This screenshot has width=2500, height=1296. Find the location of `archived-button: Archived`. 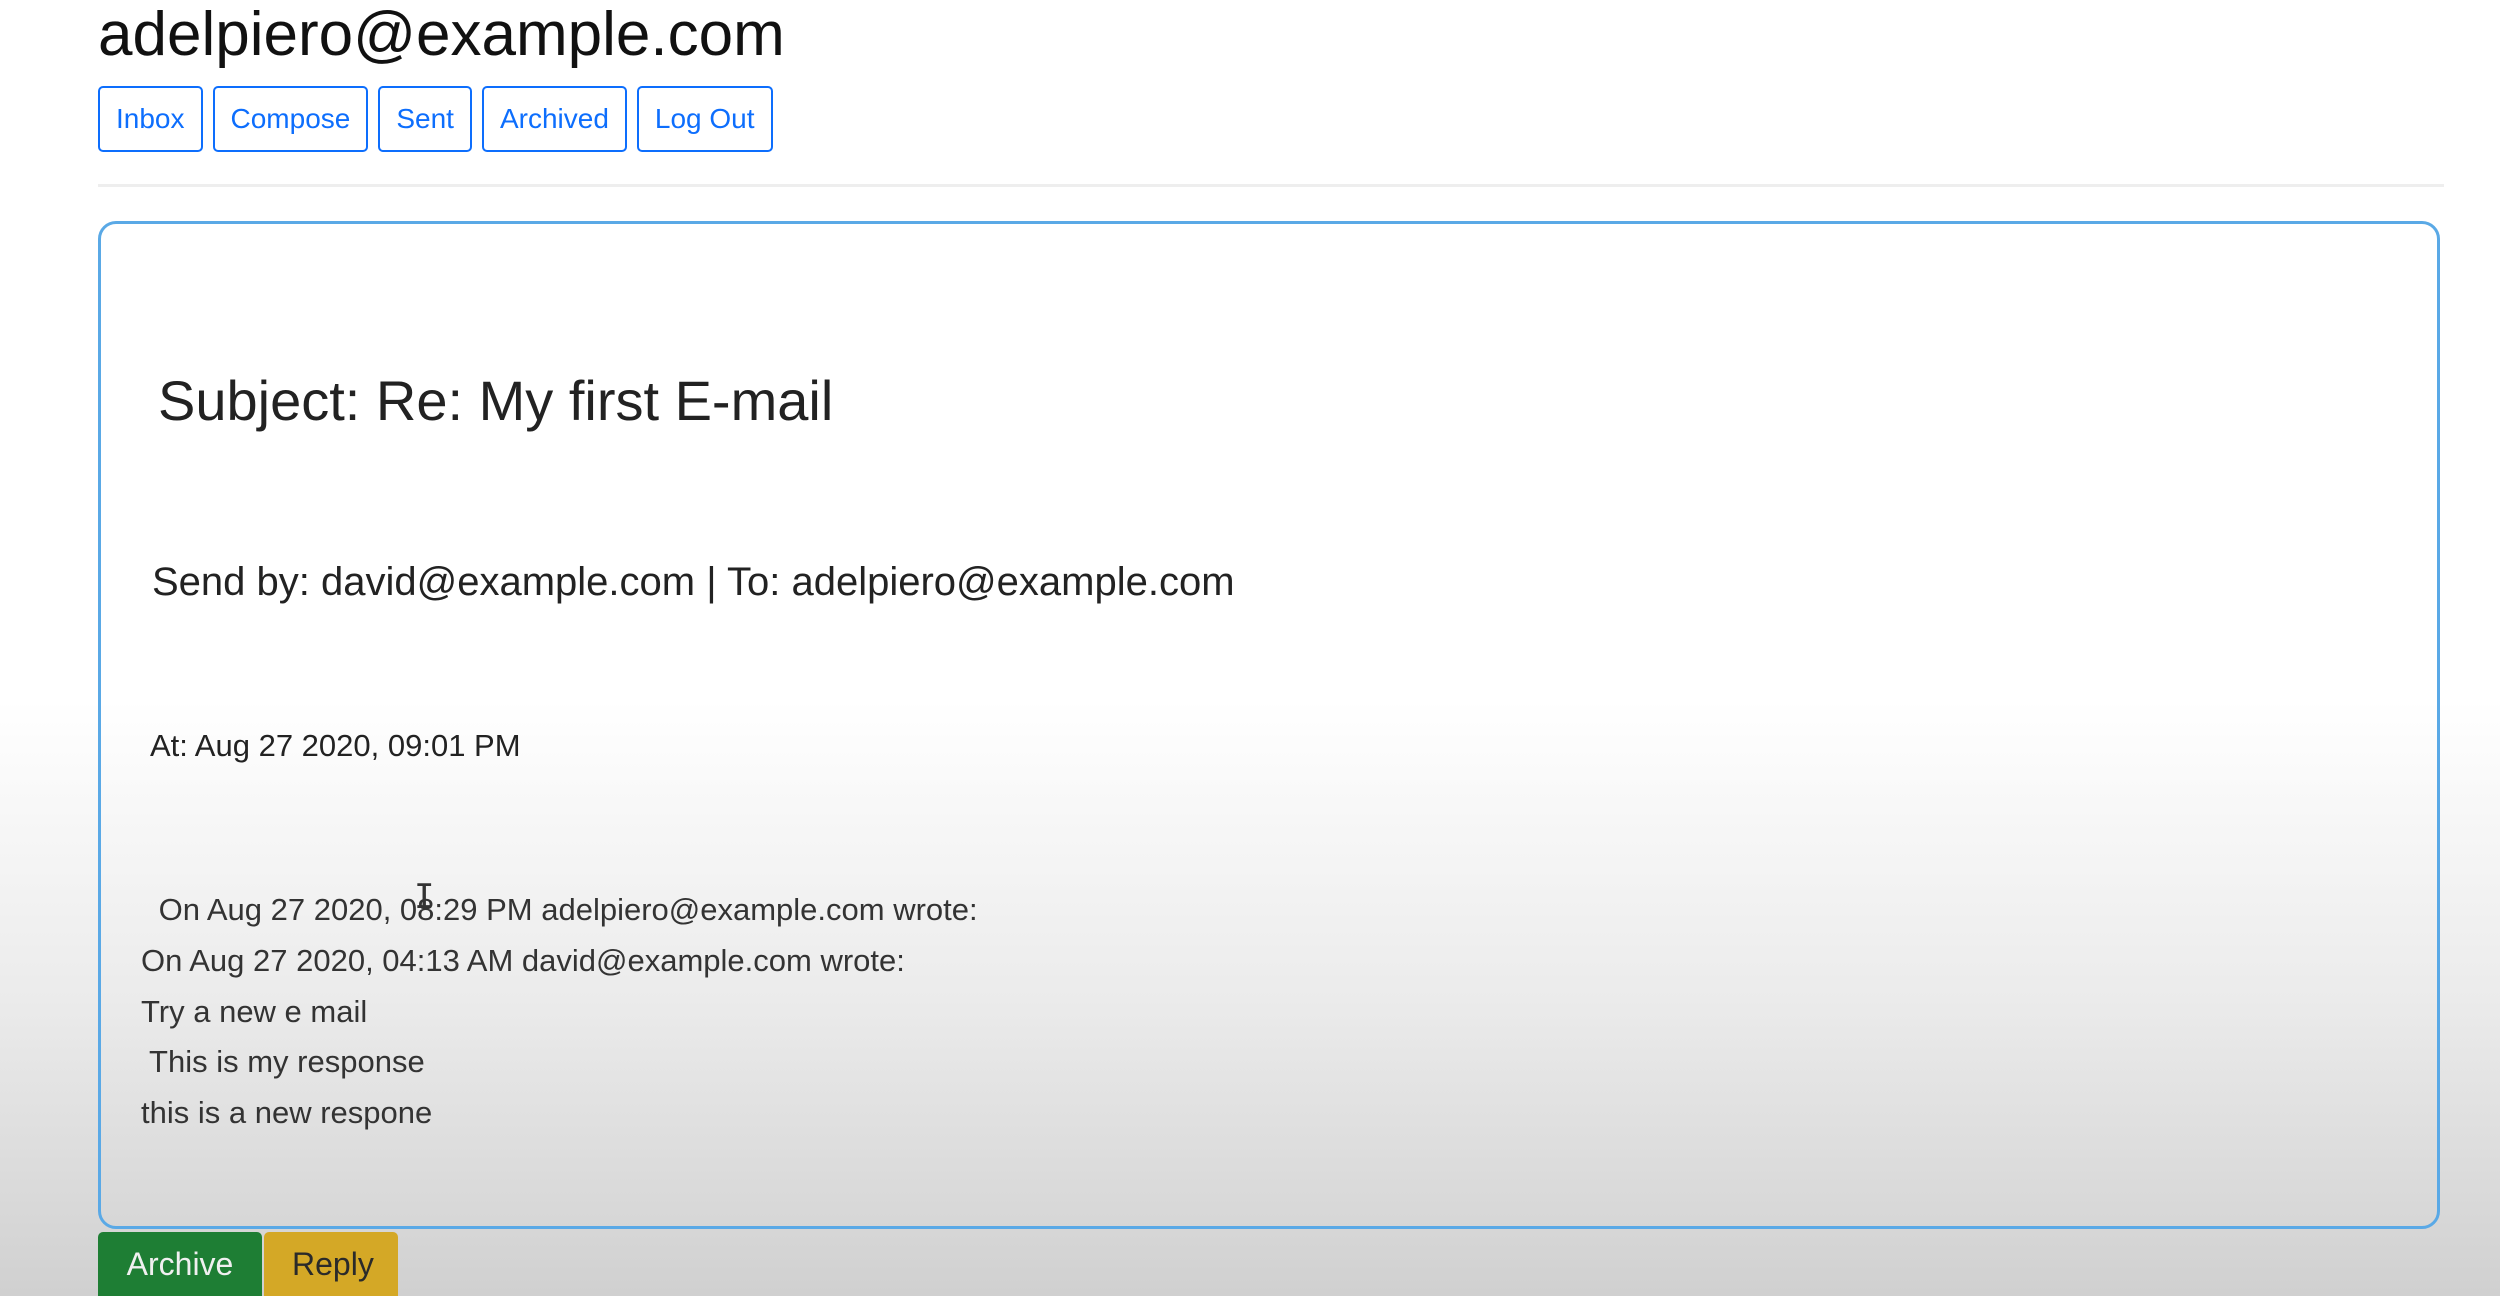

archived-button: Archived is located at coordinates (554, 119).